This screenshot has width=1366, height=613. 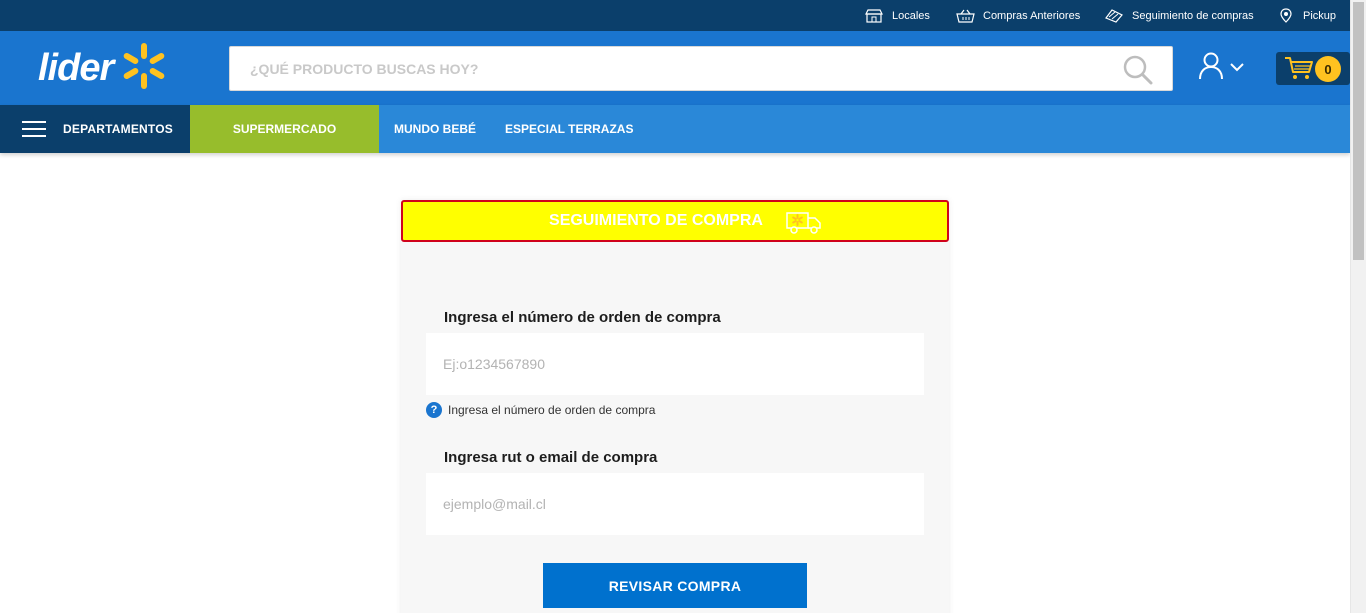 What do you see at coordinates (552, 410) in the screenshot?
I see `order-number-hint-text: Ingresa el número de orden de compra` at bounding box center [552, 410].